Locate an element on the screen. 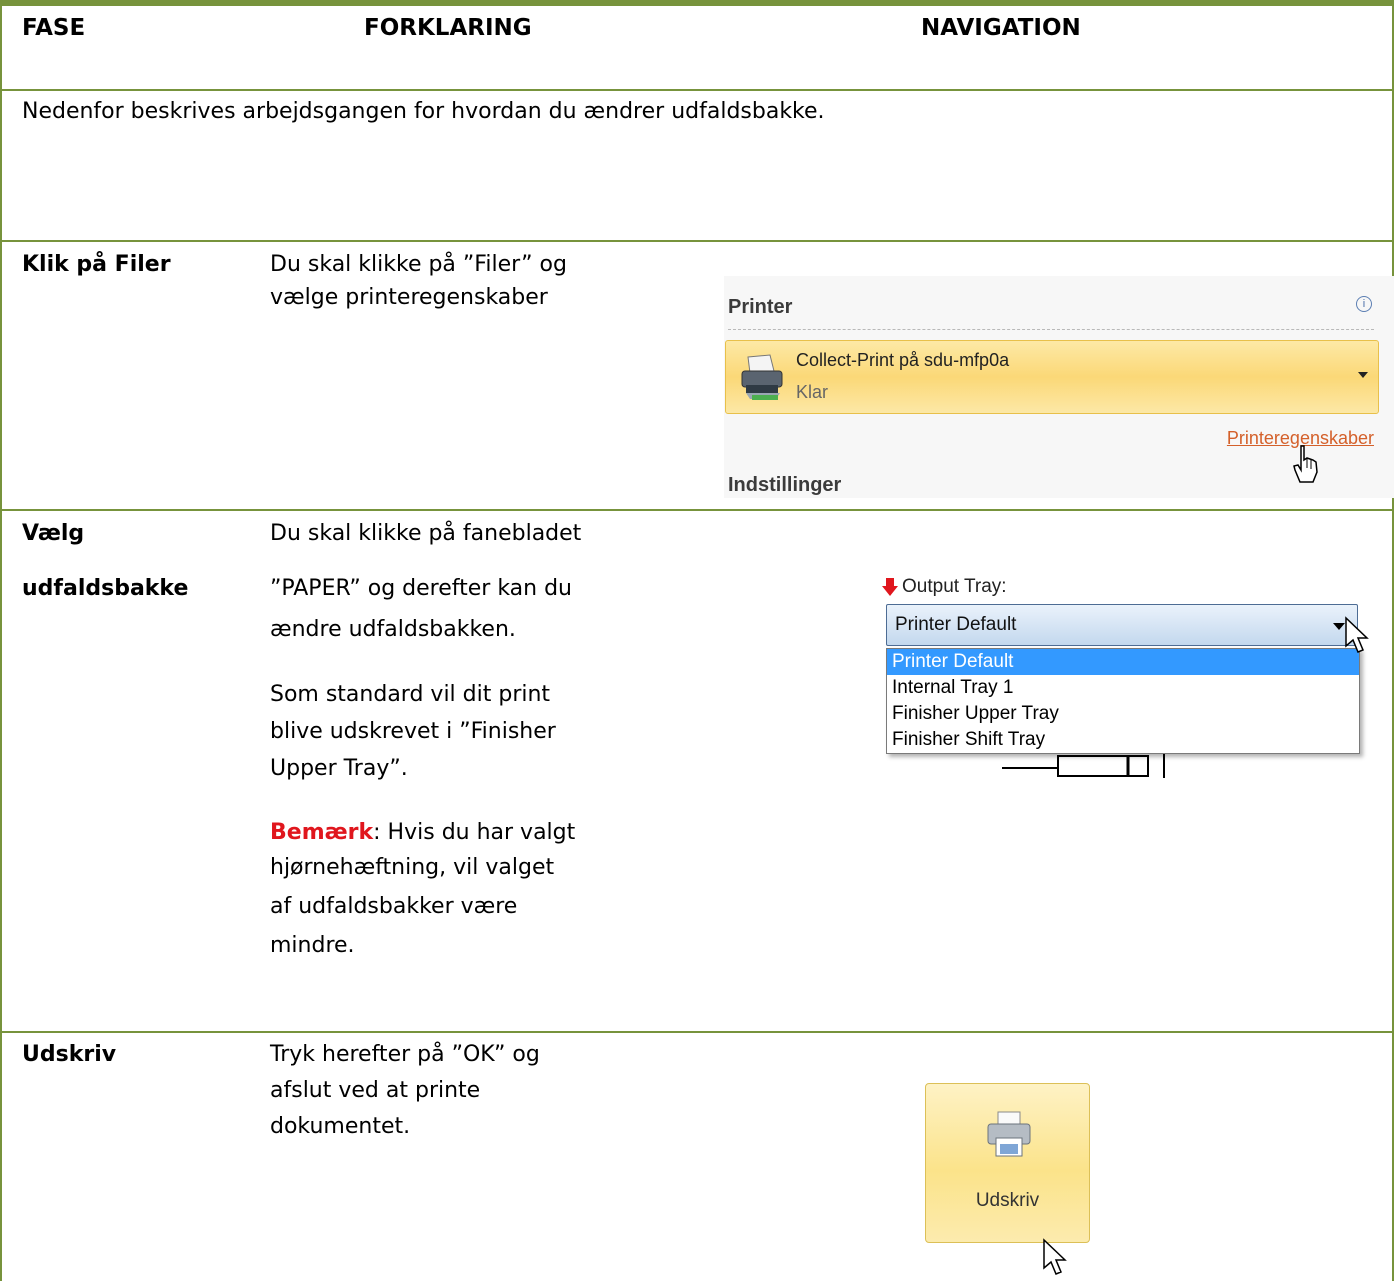 The width and height of the screenshot is (1394, 1281). step-1-line-1: Du skal klikke på ”Filer” og is located at coordinates (418, 264).